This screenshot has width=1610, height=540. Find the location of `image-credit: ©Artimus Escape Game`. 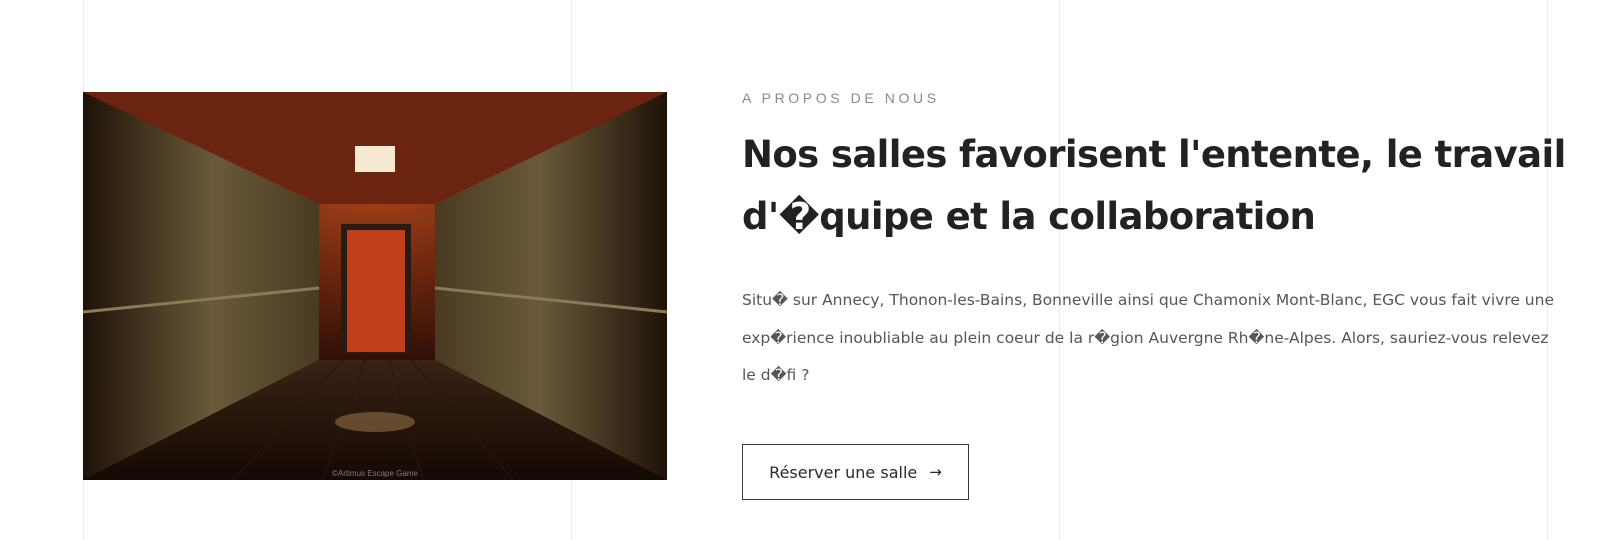

image-credit: ©Artimus Escape Game is located at coordinates (375, 473).